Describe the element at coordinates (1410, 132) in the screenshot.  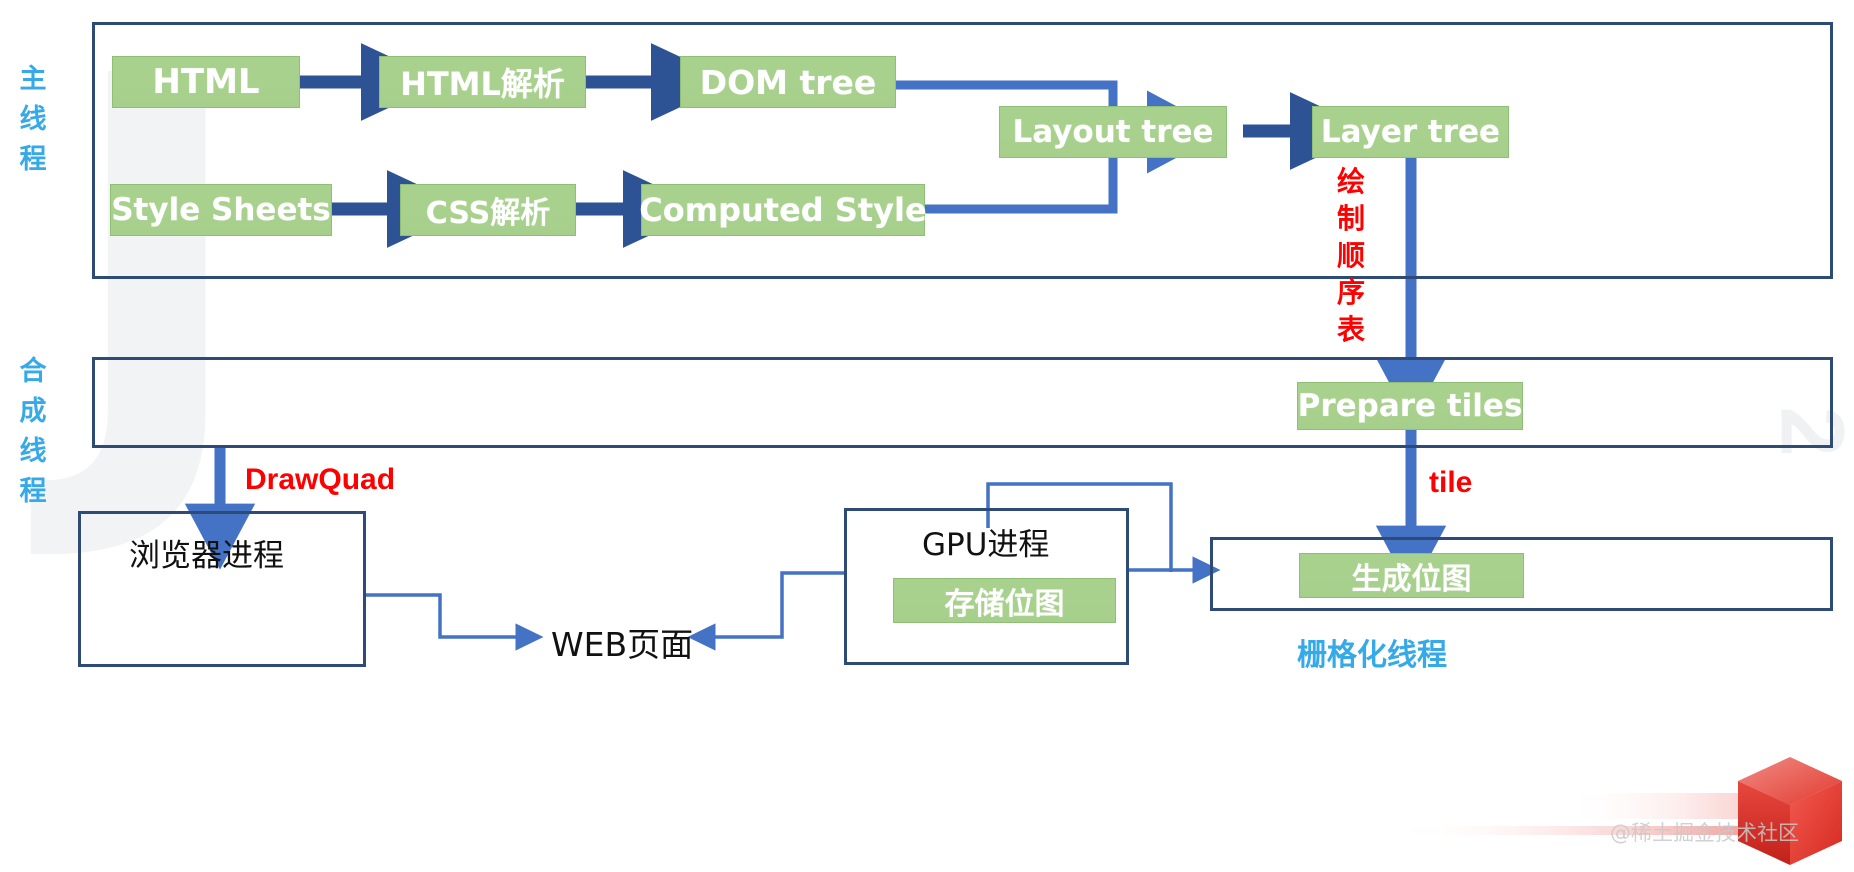
I see `node-layer-tree: Layer tree` at that location.